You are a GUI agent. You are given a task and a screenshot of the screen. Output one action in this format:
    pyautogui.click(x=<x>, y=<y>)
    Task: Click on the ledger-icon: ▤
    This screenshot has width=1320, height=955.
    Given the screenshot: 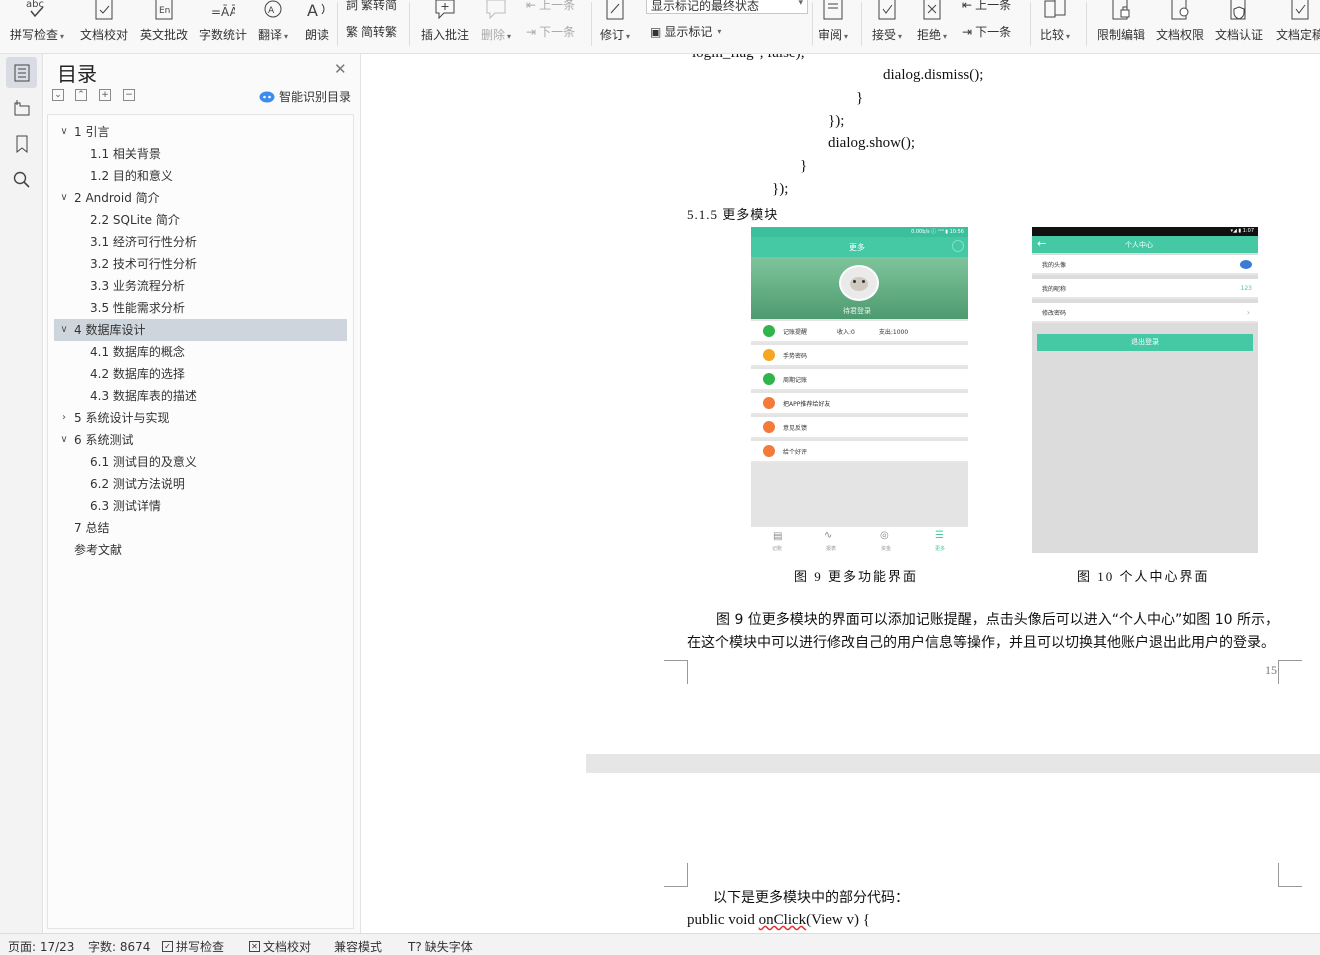 What is the action you would take?
    pyautogui.click(x=778, y=536)
    